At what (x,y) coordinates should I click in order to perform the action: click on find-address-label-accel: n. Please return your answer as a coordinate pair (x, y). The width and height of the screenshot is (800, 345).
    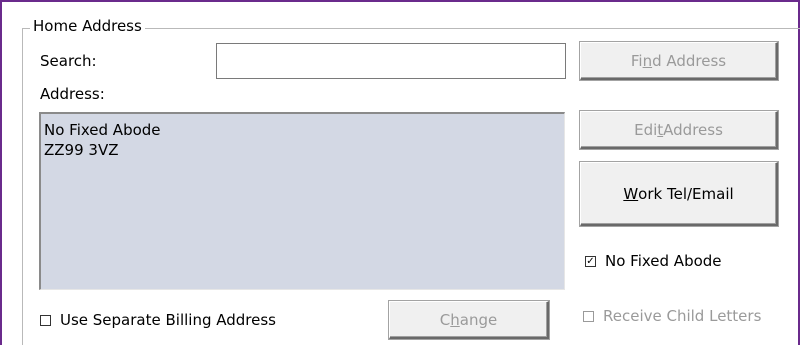
    Looking at the image, I should click on (647, 60).